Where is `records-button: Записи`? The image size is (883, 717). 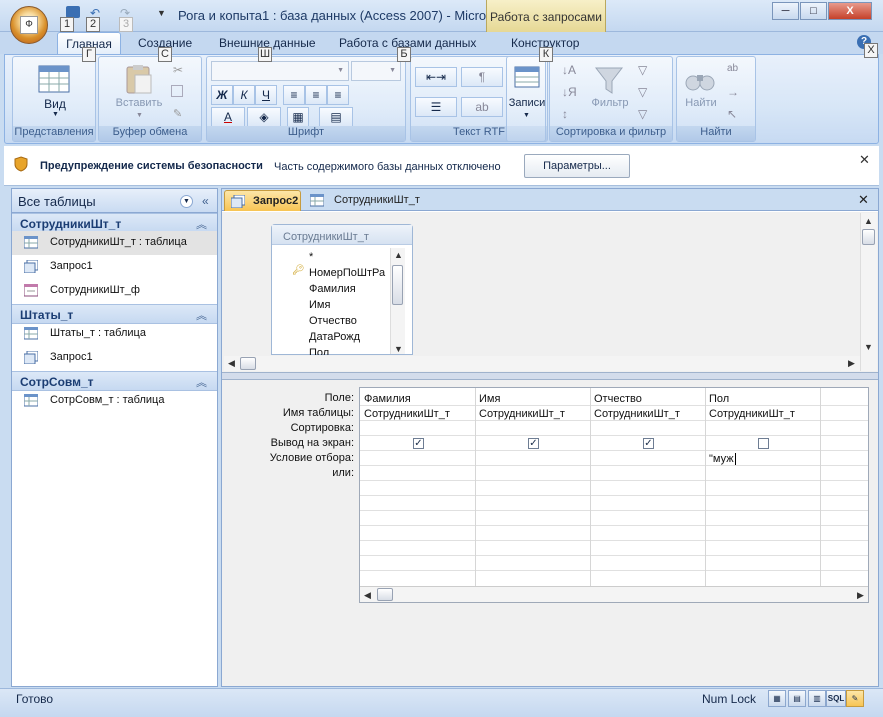
records-button: Записи is located at coordinates (527, 103).